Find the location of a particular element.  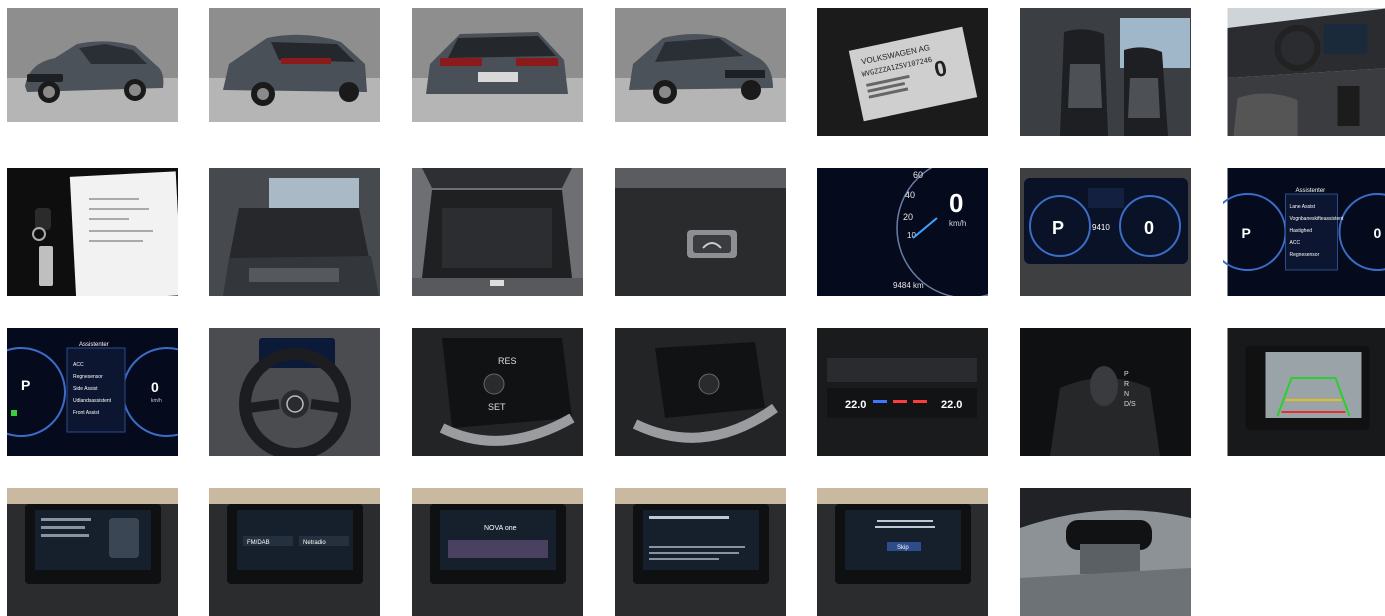

photo-steering-wheel is located at coordinates (294, 392).